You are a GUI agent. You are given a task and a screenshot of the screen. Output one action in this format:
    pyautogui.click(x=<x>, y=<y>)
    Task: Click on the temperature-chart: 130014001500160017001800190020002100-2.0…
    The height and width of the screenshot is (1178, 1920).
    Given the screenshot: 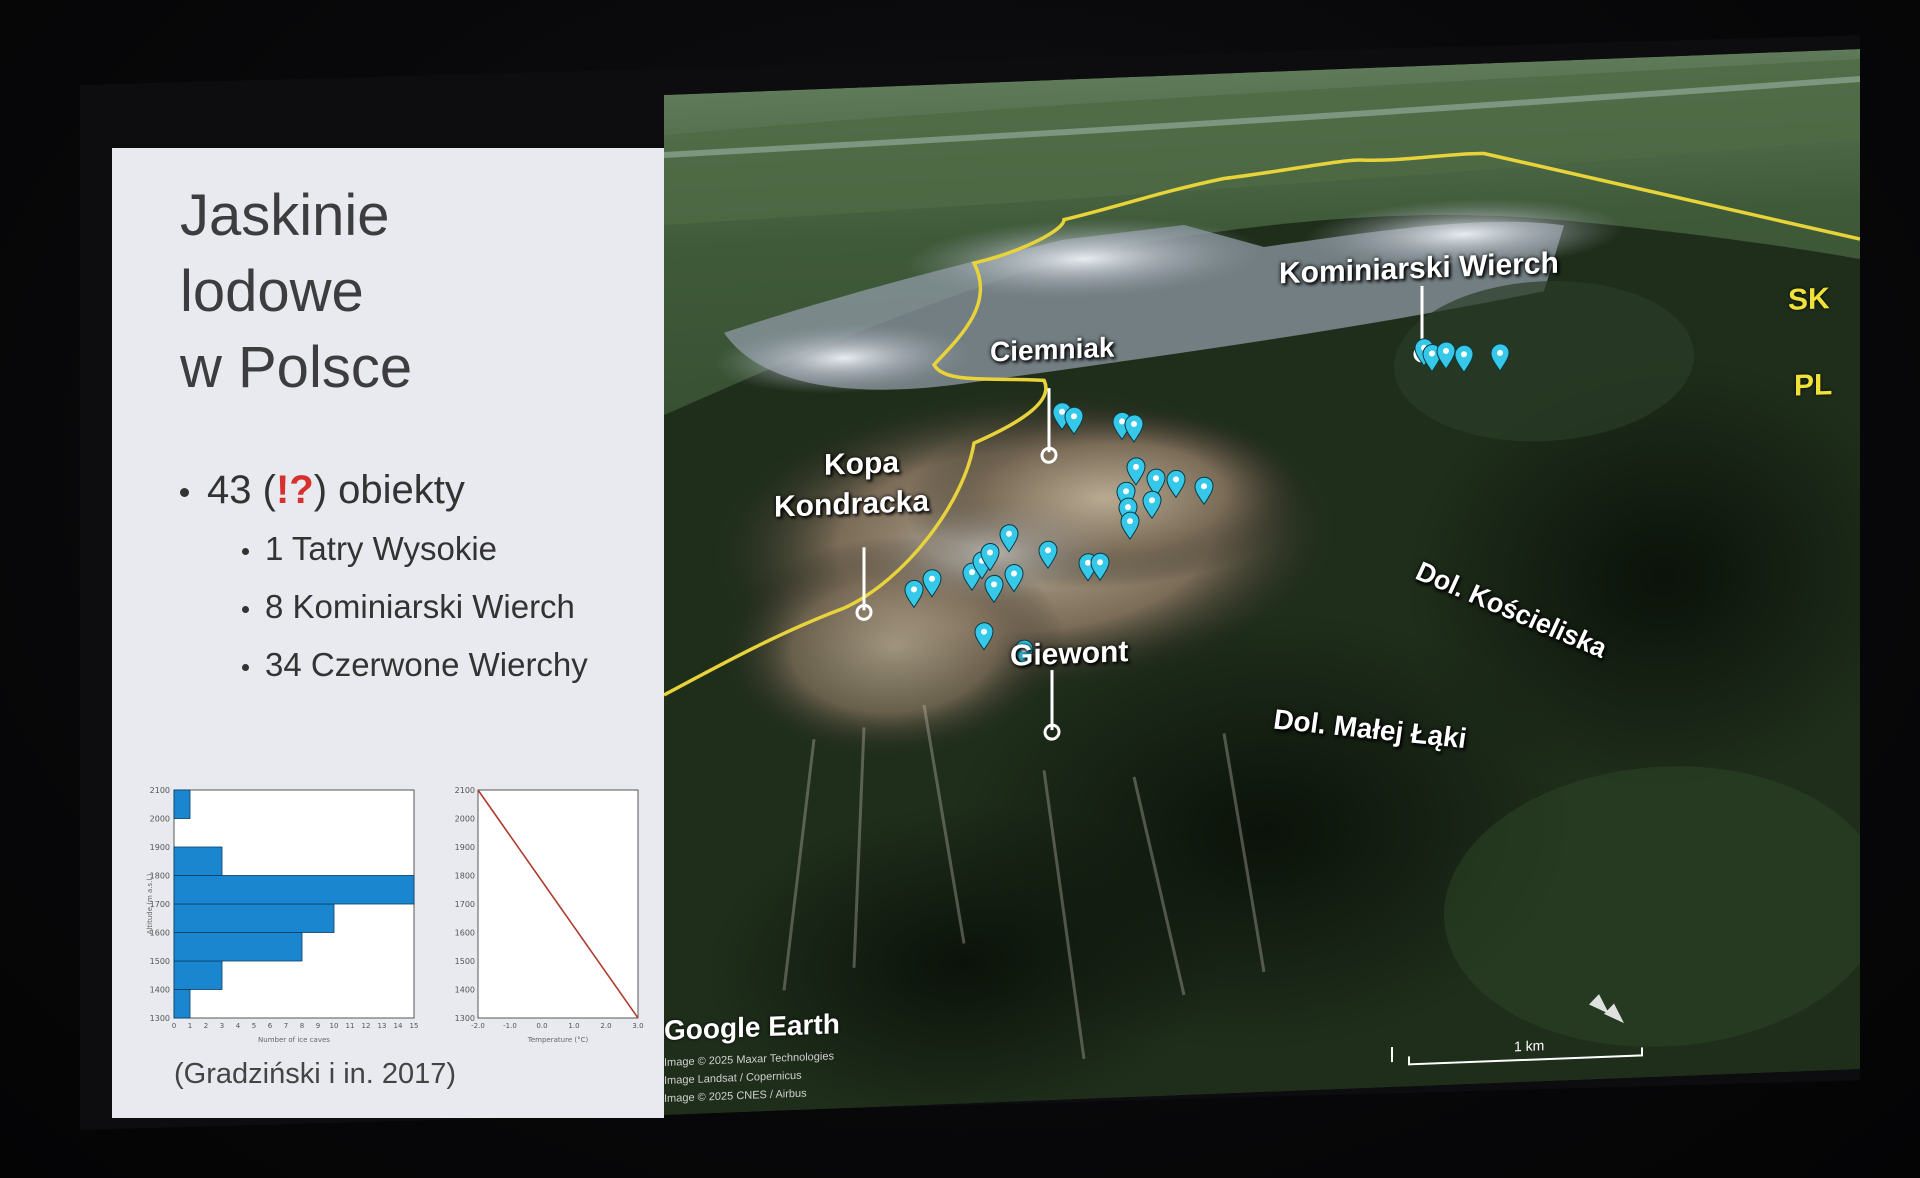 What is the action you would take?
    pyautogui.click(x=549, y=915)
    